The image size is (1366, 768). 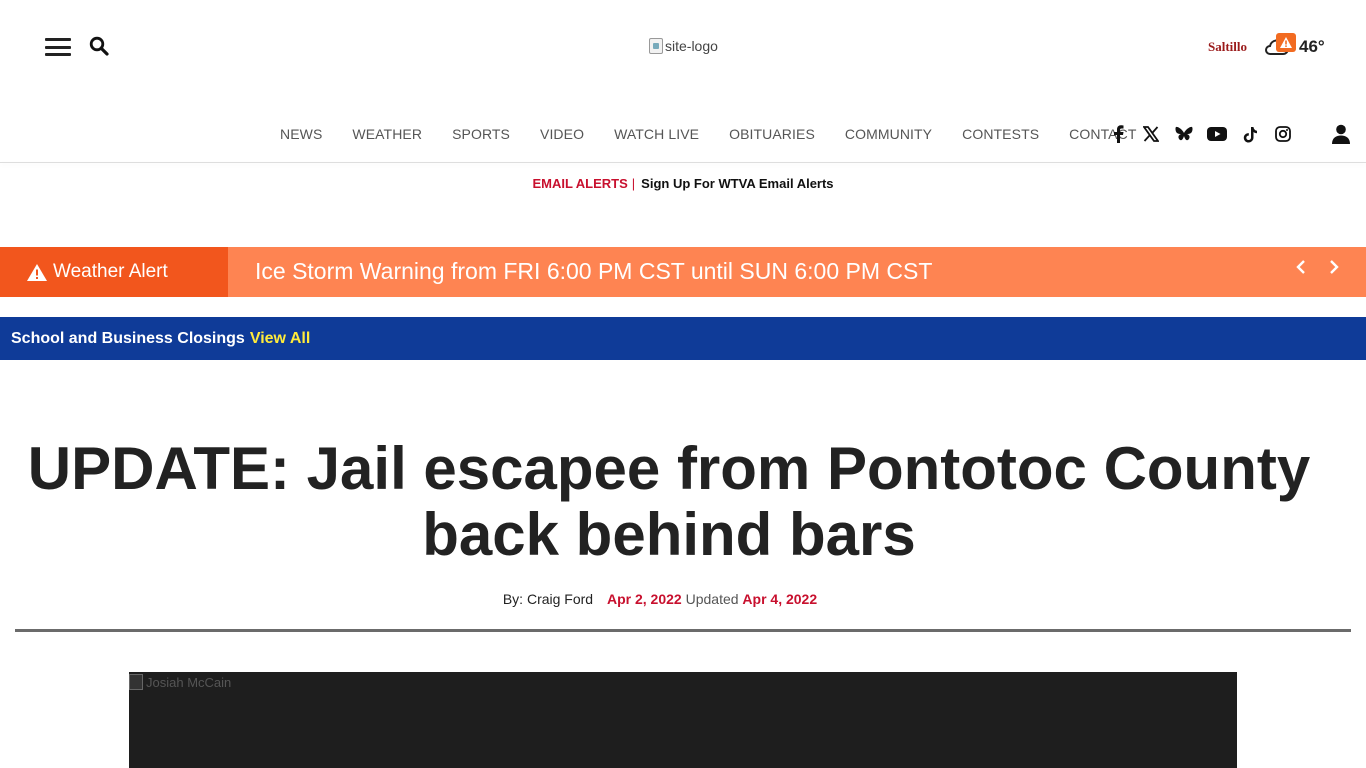 What do you see at coordinates (780, 599) in the screenshot?
I see `article-updated-date: Apr 4, 2022` at bounding box center [780, 599].